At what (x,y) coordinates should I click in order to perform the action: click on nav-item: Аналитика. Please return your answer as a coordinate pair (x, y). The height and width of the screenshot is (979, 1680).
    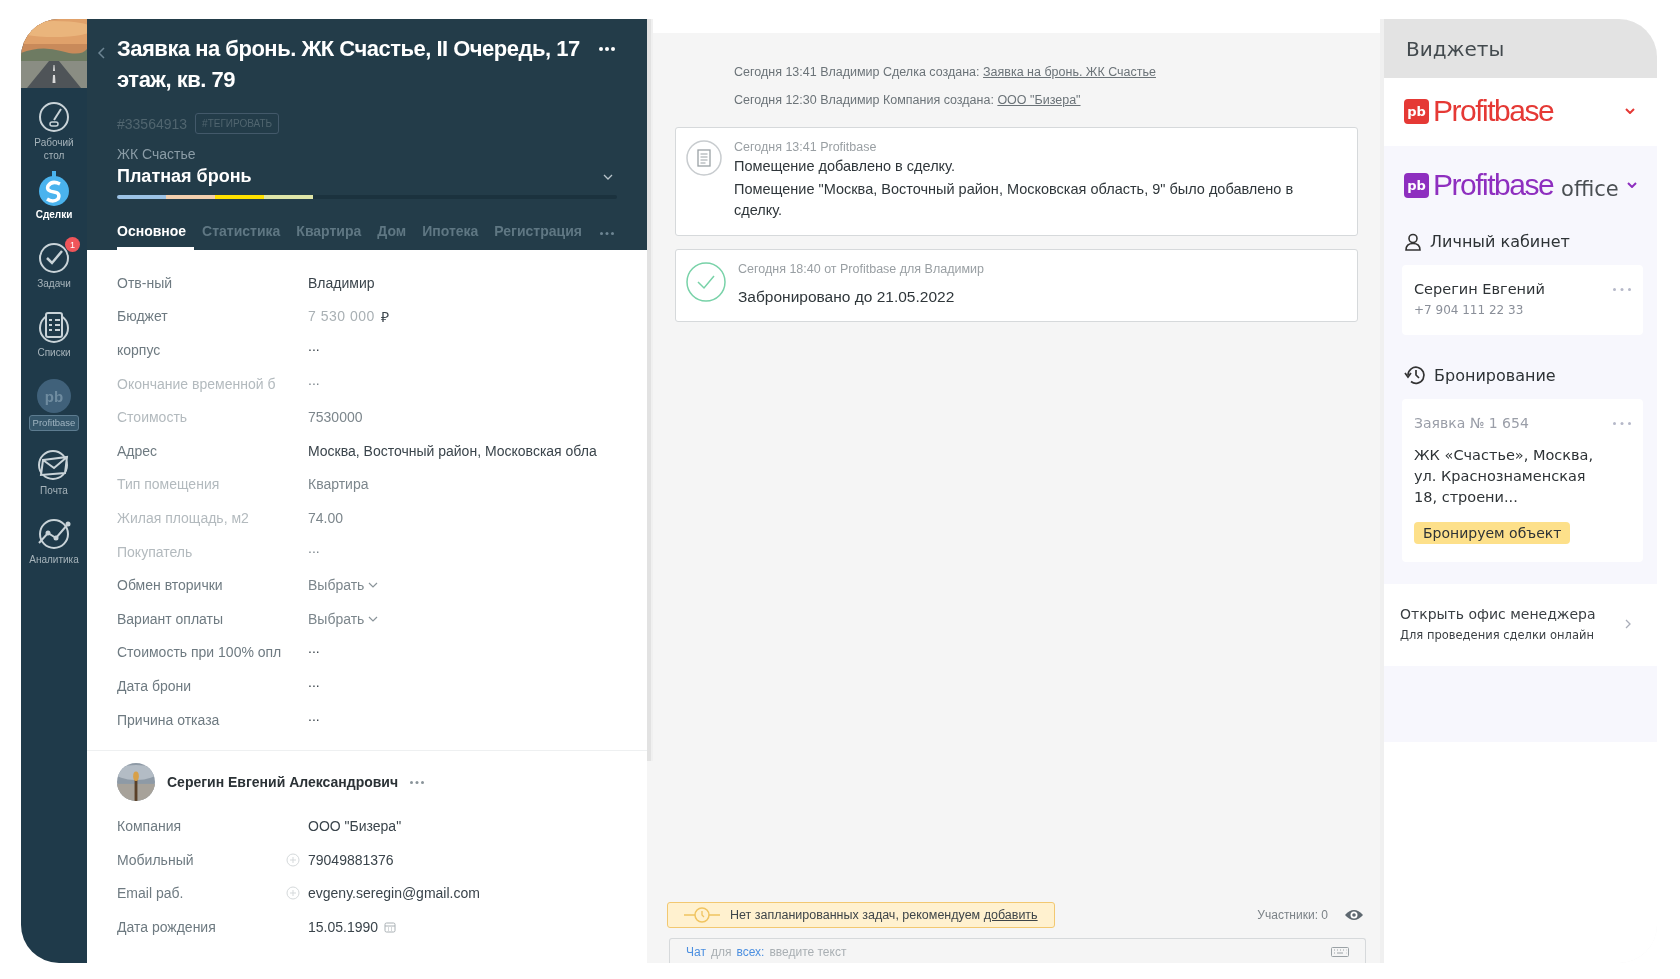
    Looking at the image, I should click on (54, 545).